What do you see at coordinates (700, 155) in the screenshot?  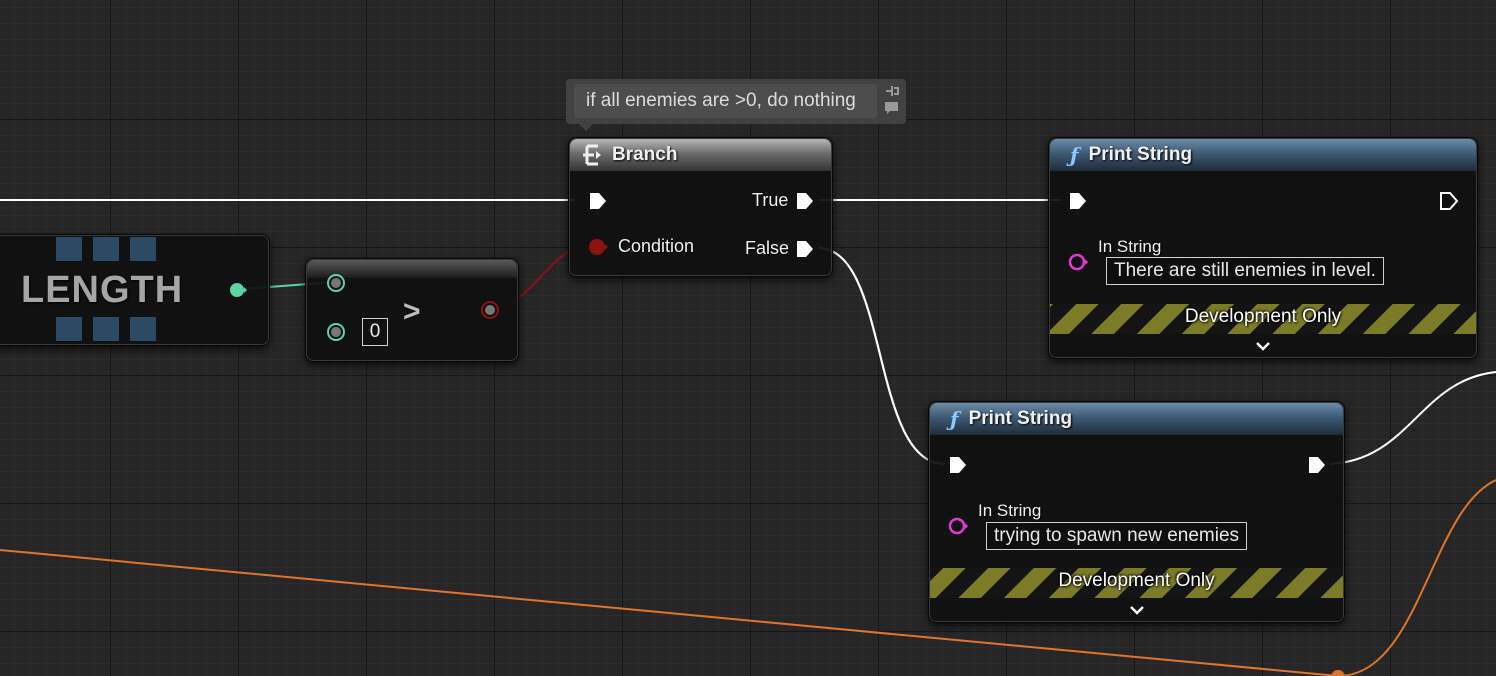 I see `branch-node-header: Branch` at bounding box center [700, 155].